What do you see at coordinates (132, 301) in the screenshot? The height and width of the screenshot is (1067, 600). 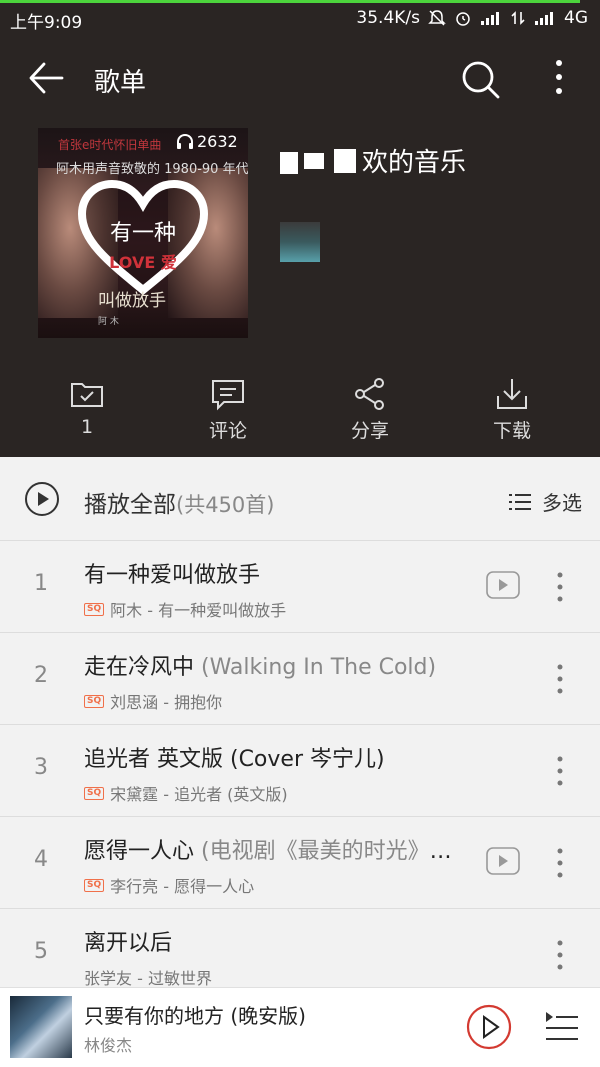 I see `cover-song-name: 叫做放手` at bounding box center [132, 301].